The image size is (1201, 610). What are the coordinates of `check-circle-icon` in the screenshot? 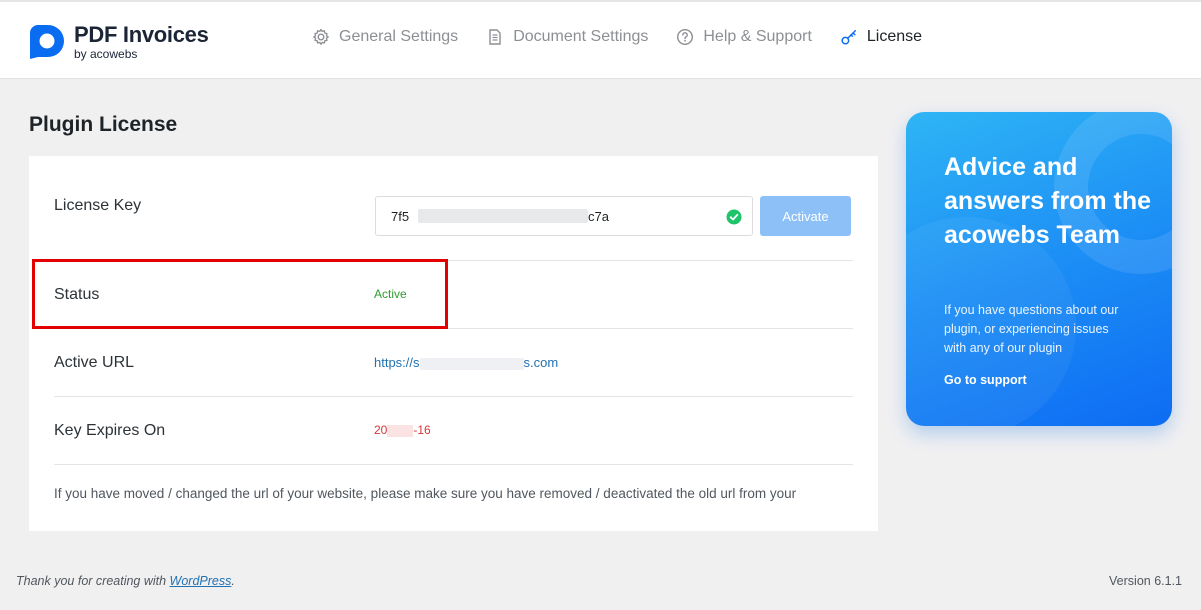 It's located at (734, 217).